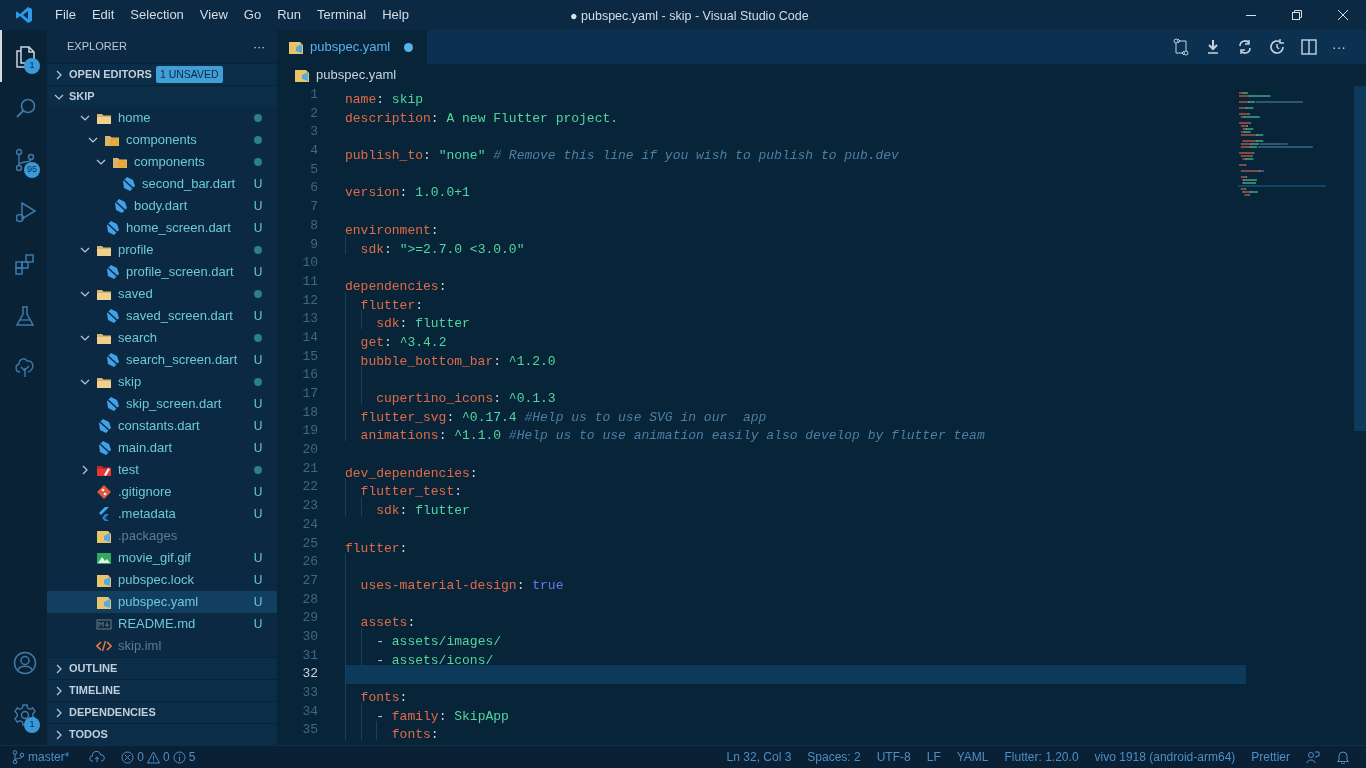 The width and height of the screenshot is (1366, 768). I want to click on tree-item: .gitignore U, so click(162, 492).